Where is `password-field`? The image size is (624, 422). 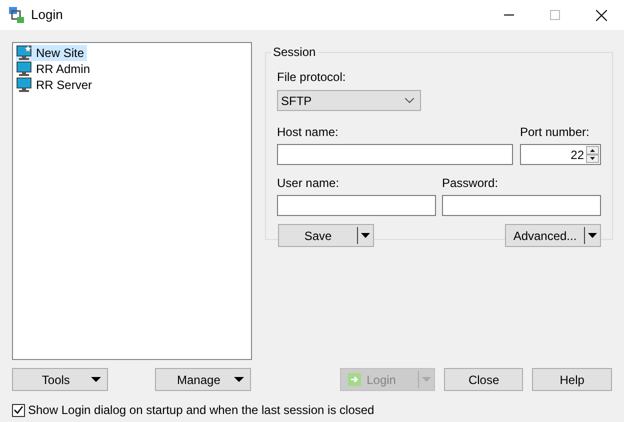 password-field is located at coordinates (521, 205).